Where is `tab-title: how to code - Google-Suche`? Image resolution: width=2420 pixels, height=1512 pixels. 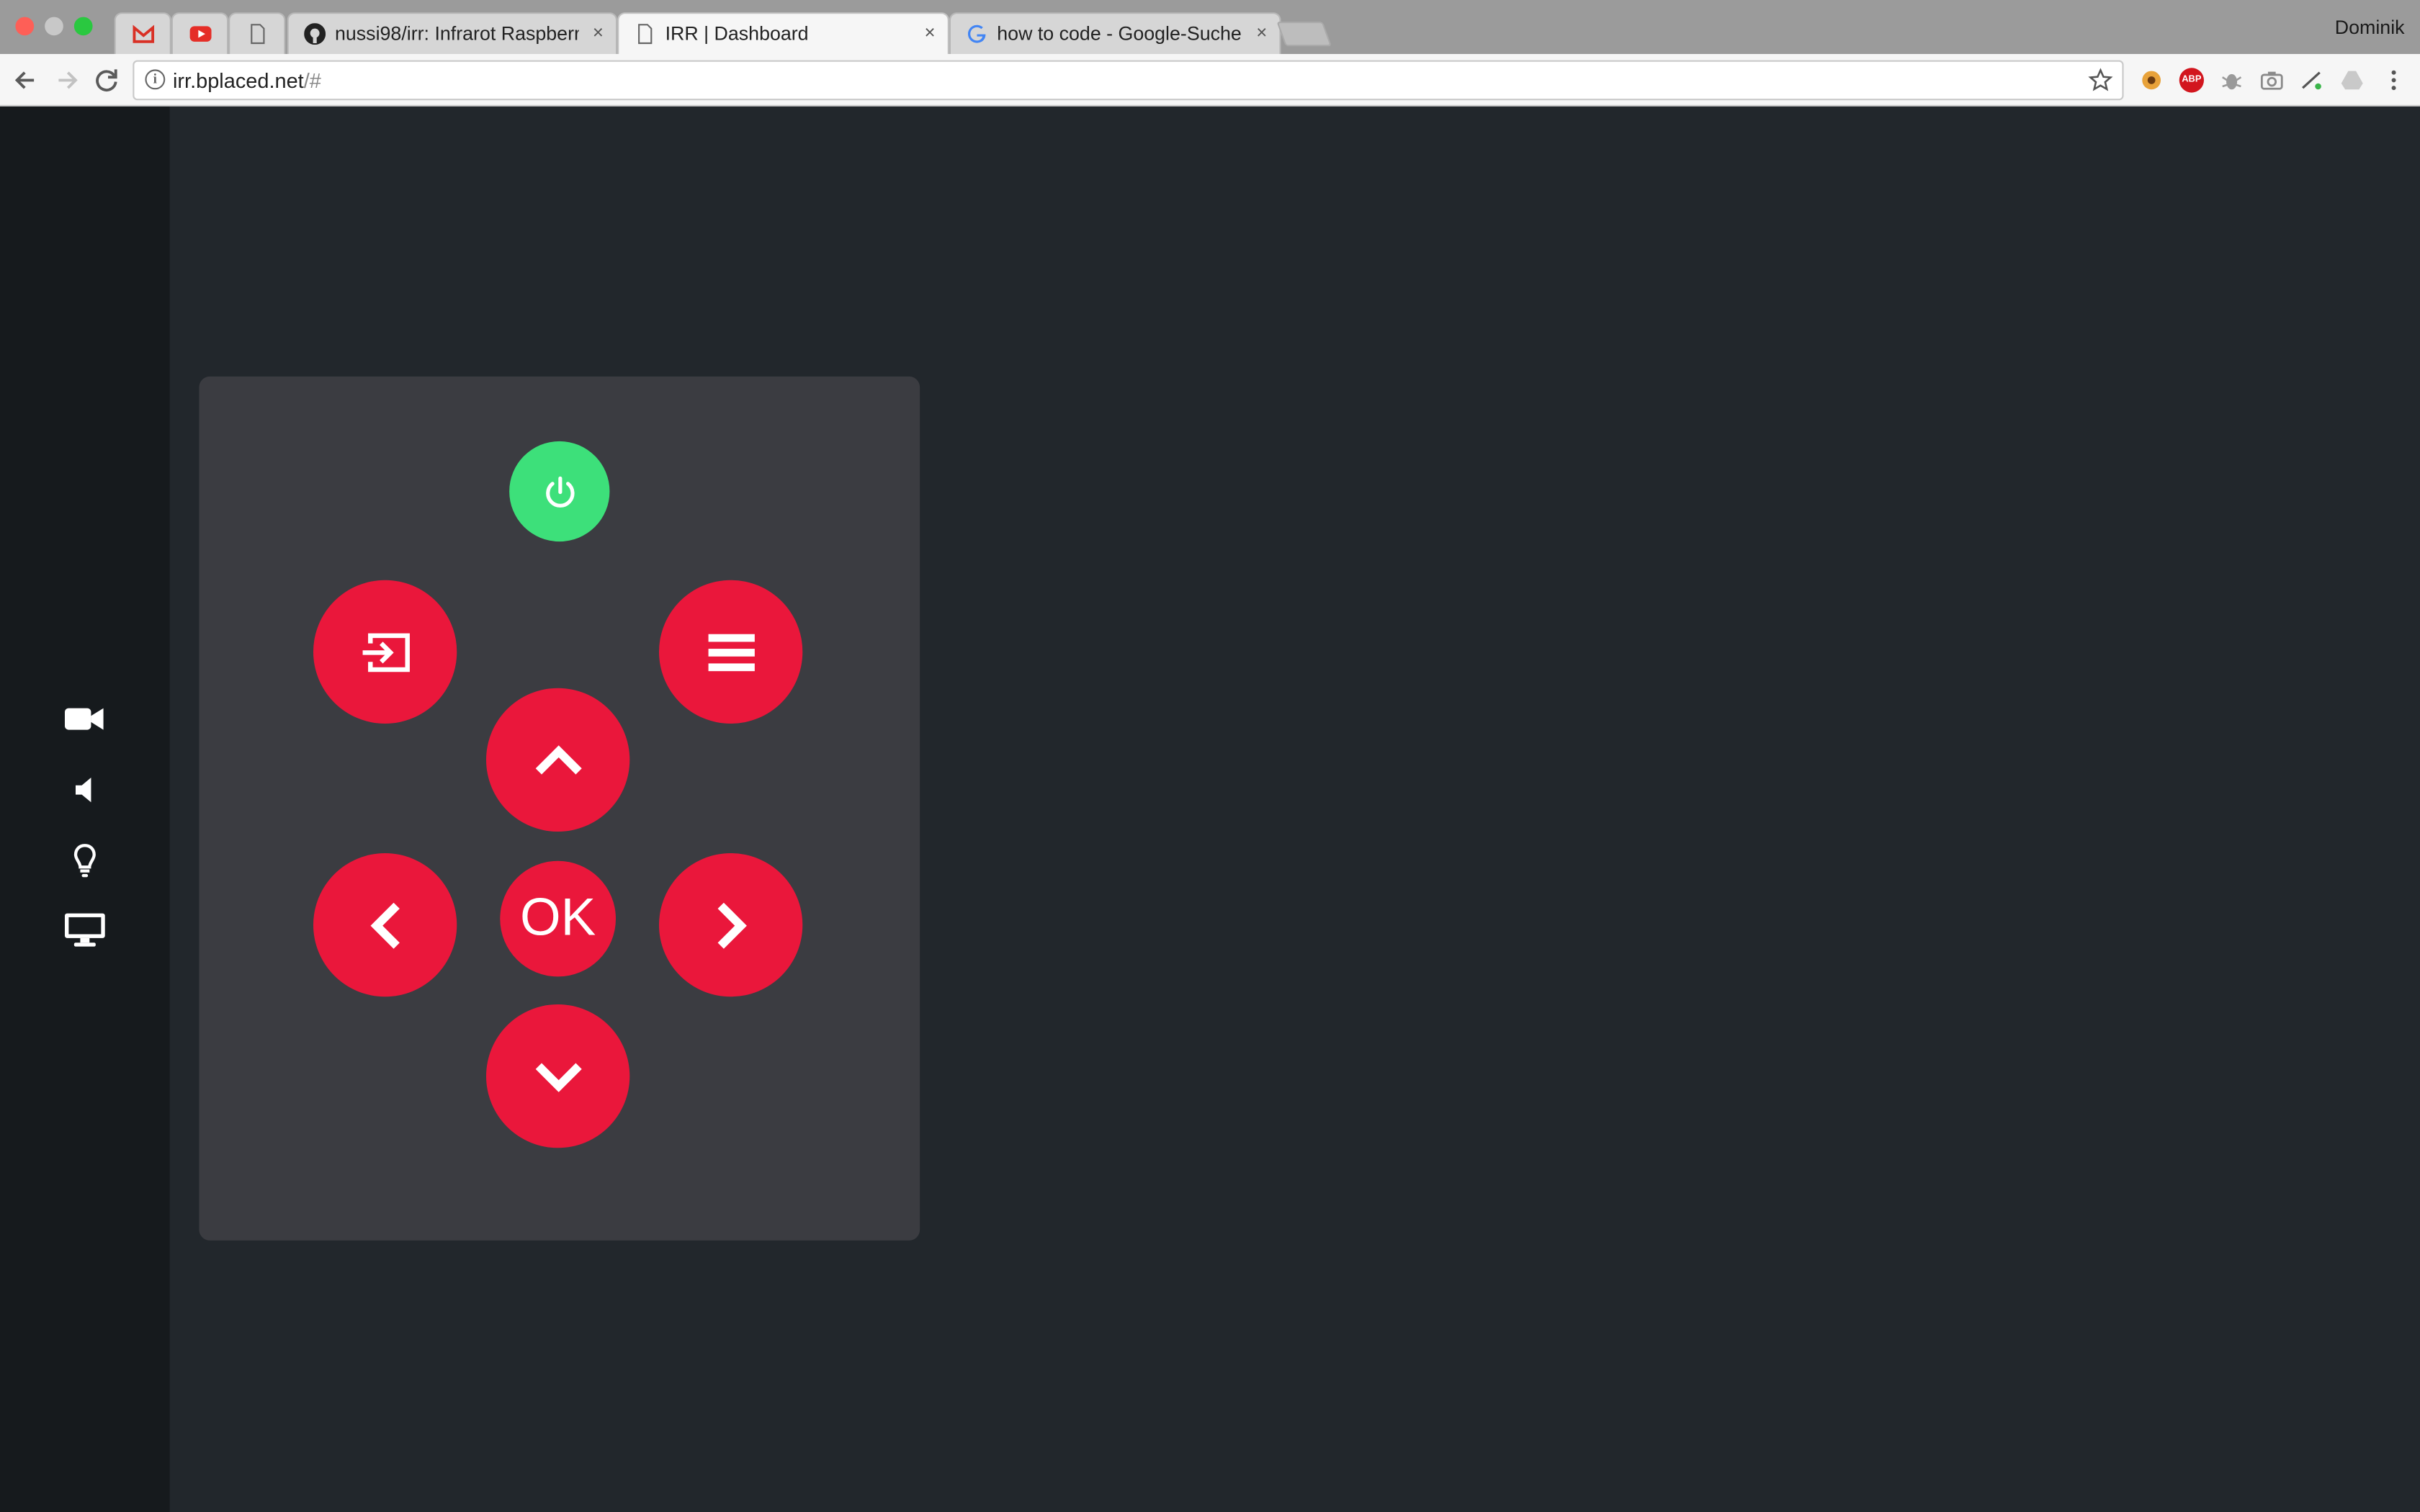 tab-title: how to code - Google-Suche is located at coordinates (1119, 34).